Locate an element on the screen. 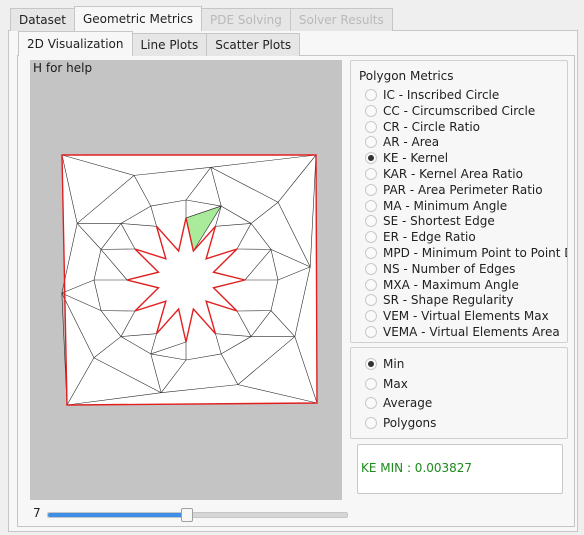  result-text: KE MIN : 0.003827 is located at coordinates (417, 468).